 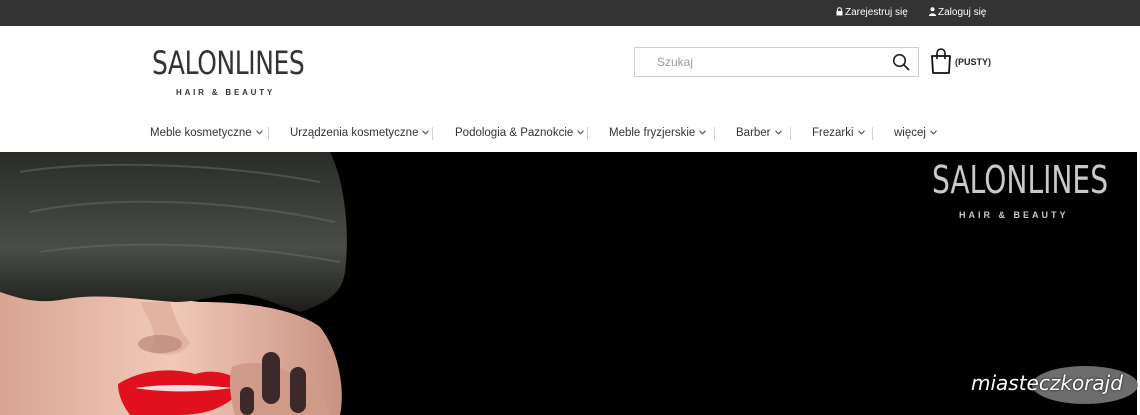 I want to click on nav-item-label: Frezarki, so click(x=833, y=133).